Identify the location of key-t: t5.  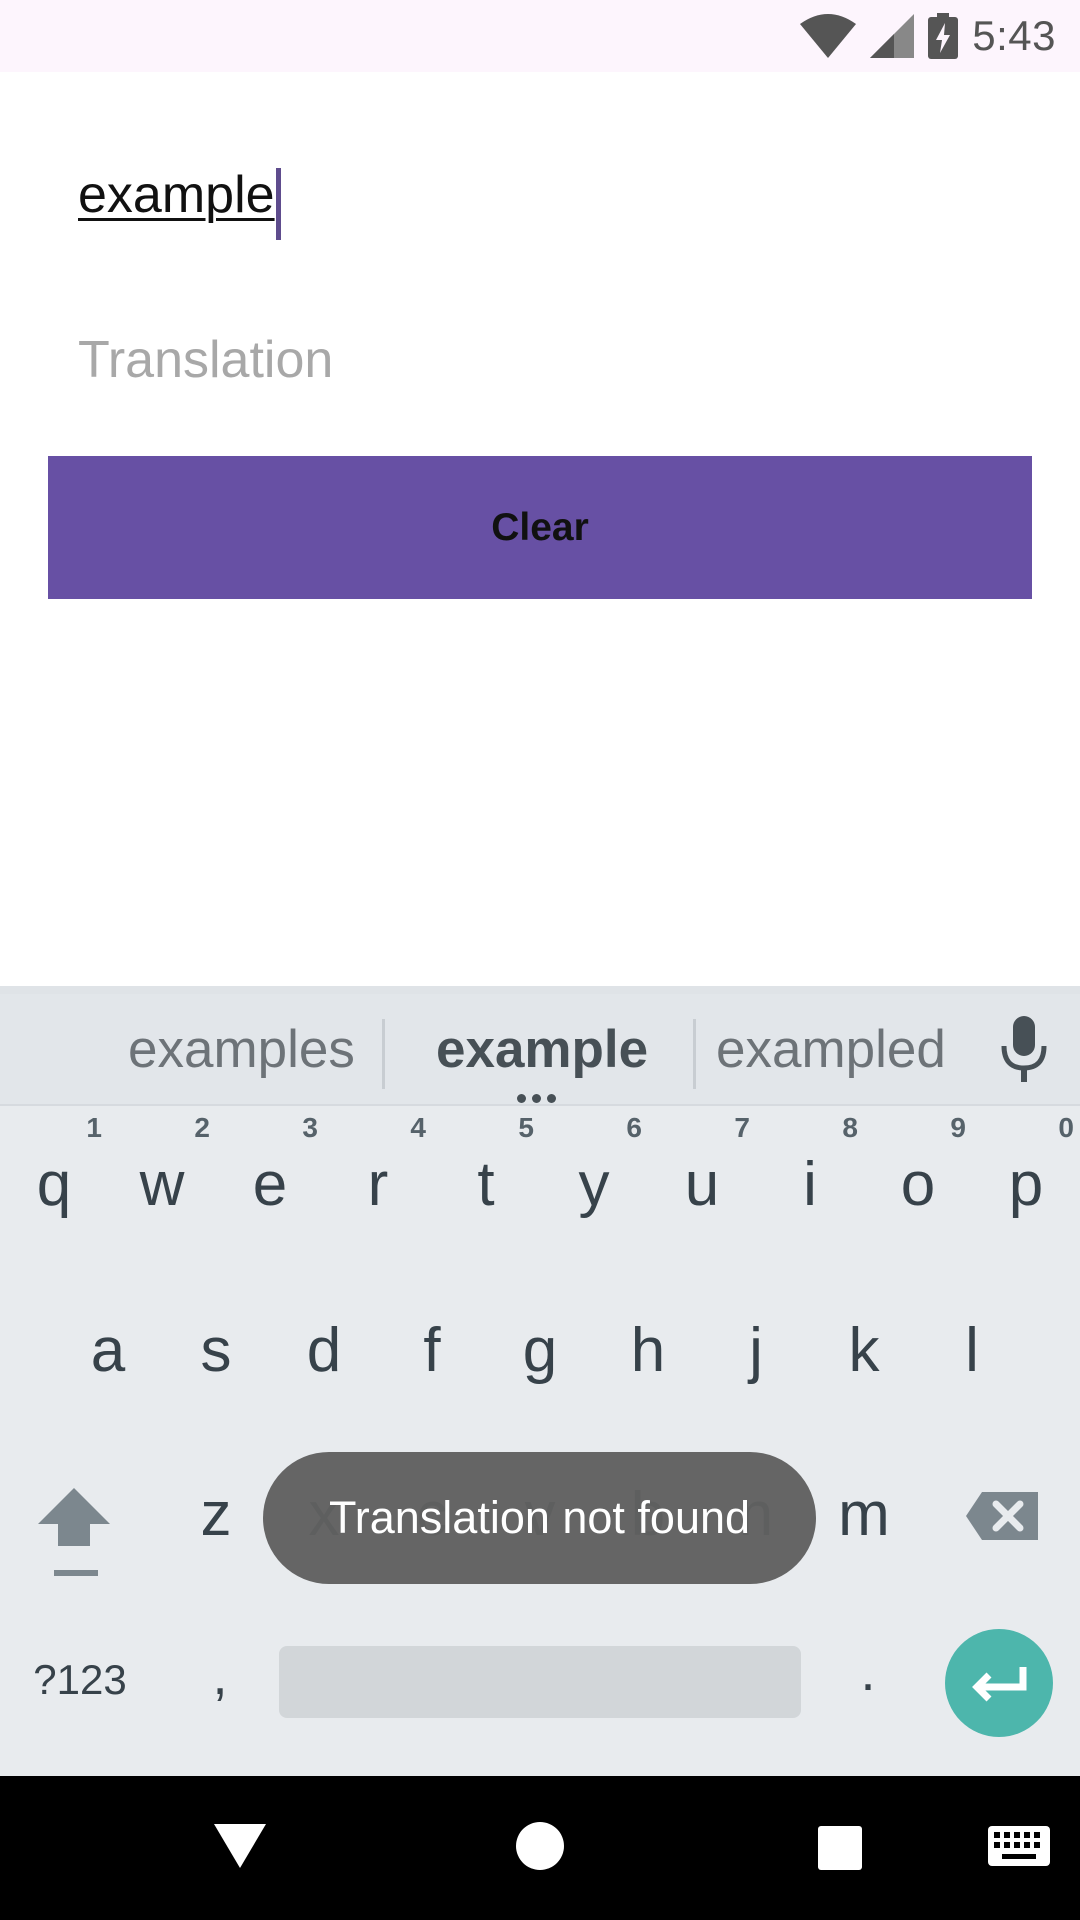
(486, 1177).